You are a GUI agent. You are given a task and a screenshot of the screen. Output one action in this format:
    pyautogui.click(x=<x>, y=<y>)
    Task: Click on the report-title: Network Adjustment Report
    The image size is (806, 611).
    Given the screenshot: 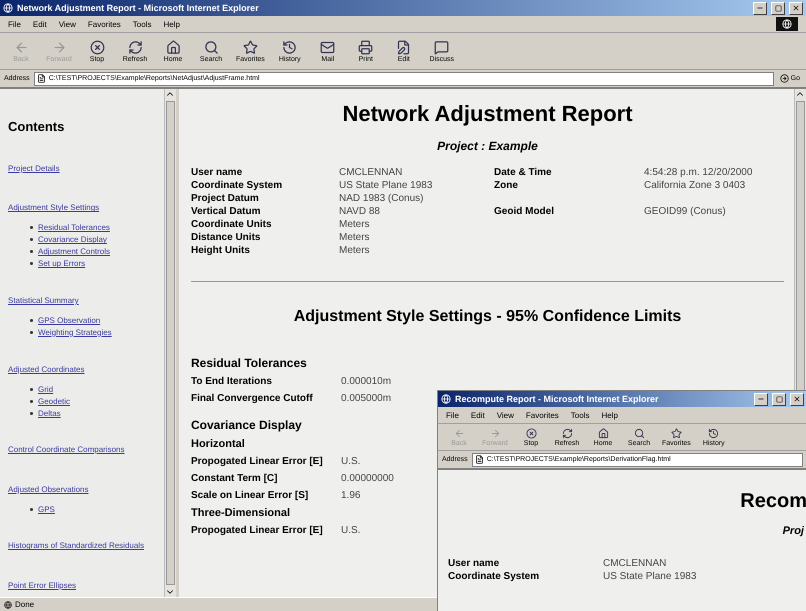 What is the action you would take?
    pyautogui.click(x=487, y=114)
    